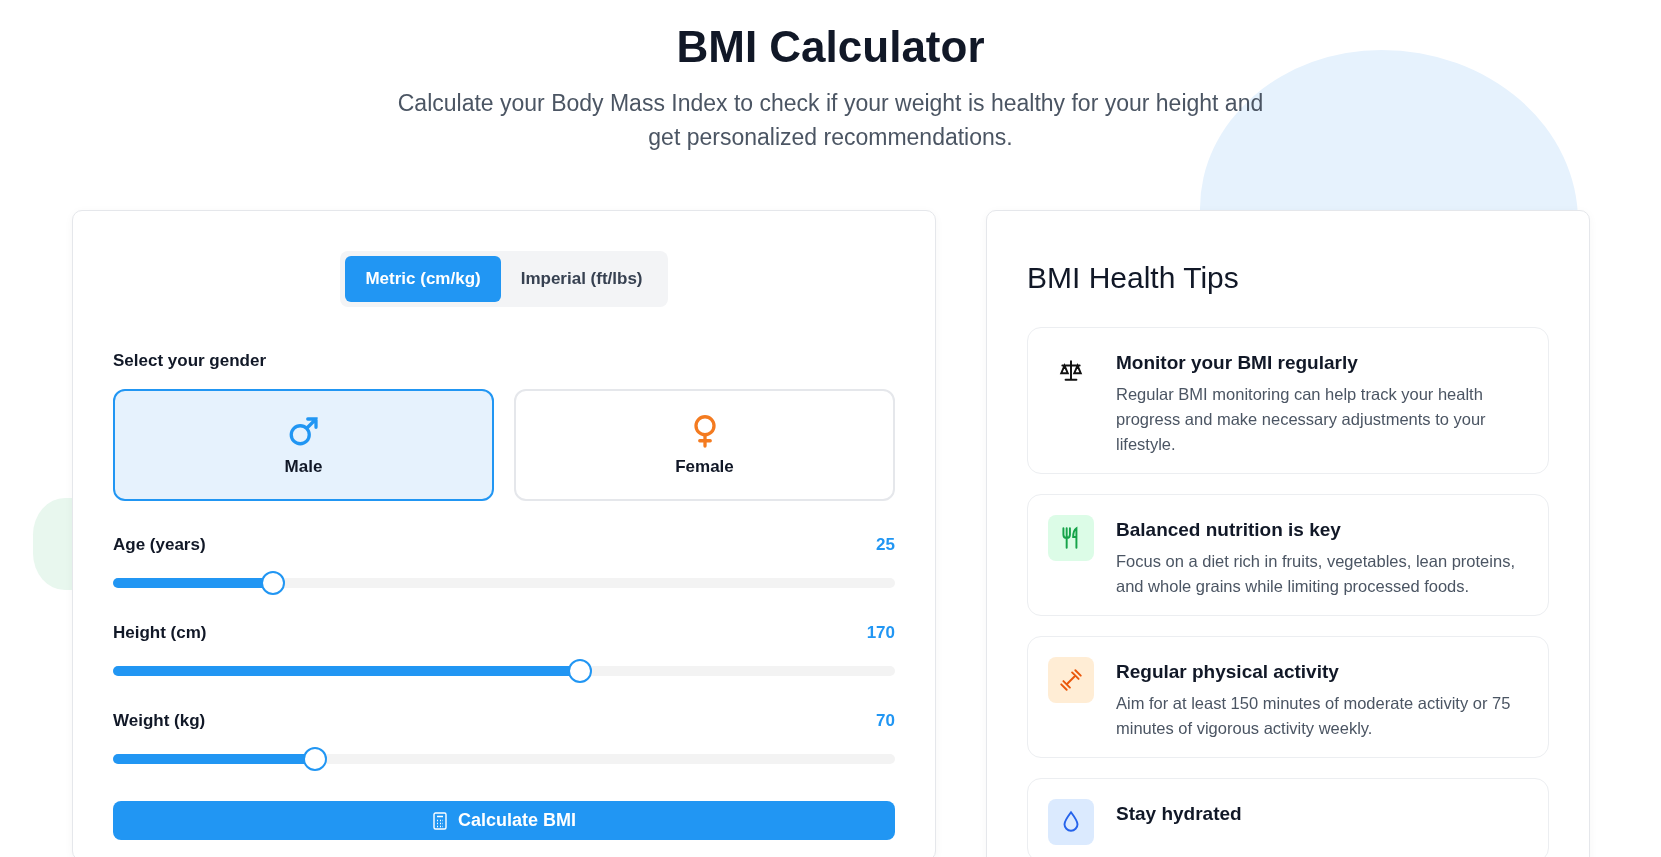 This screenshot has height=857, width=1661. Describe the element at coordinates (440, 820) in the screenshot. I see `calculator-icon` at that location.